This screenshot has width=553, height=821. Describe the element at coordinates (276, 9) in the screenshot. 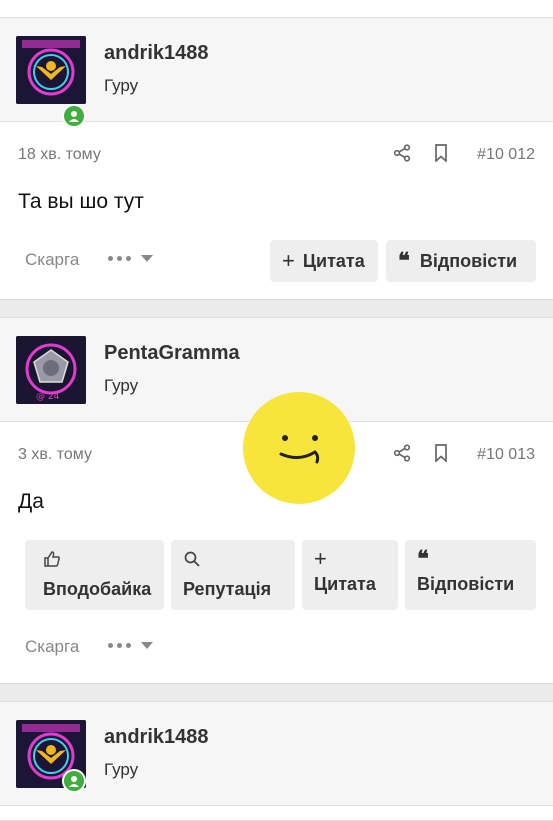

I see `previous-post-card` at that location.